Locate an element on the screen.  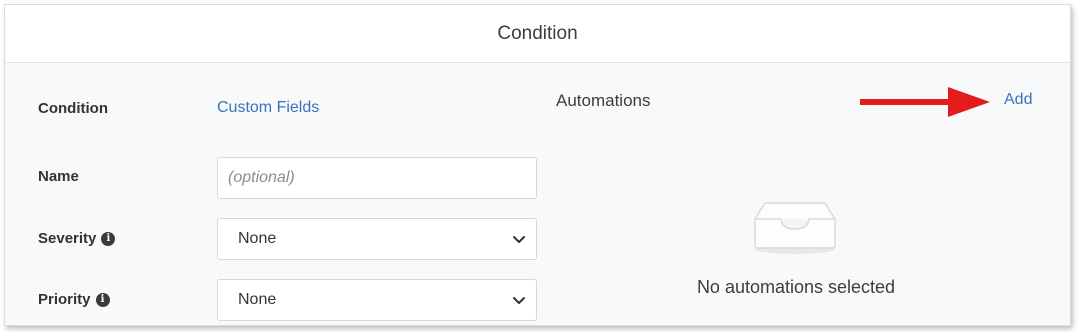
priority-label: Priority i is located at coordinates (74, 299).